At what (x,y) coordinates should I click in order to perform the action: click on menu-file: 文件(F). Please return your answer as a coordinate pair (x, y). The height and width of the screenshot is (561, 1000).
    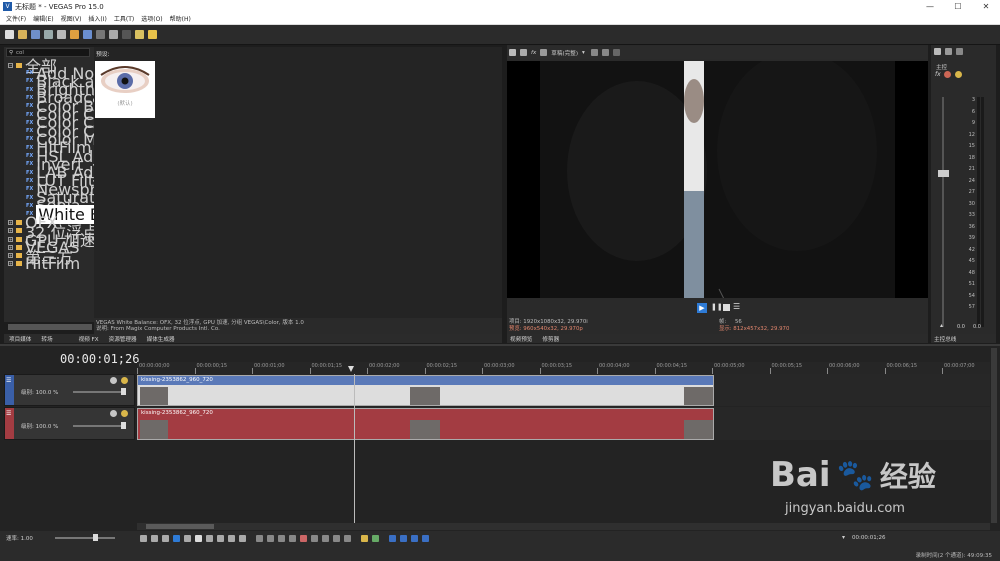
    Looking at the image, I should click on (16, 18).